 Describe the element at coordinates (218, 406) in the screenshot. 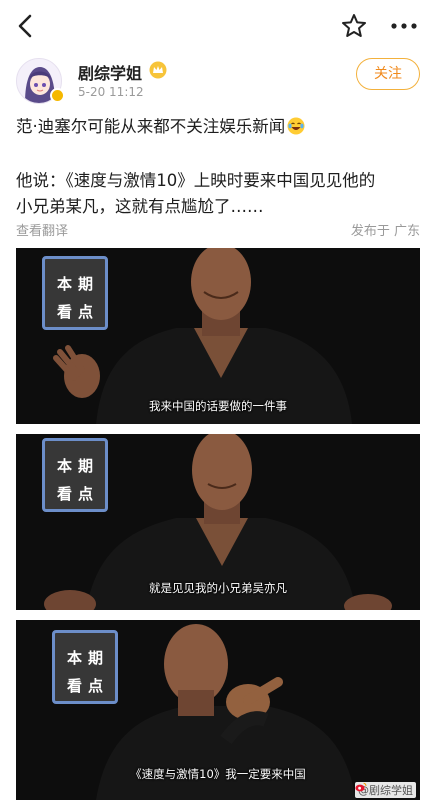

I see `subtitle: 我来中国的话要做的一件事` at that location.